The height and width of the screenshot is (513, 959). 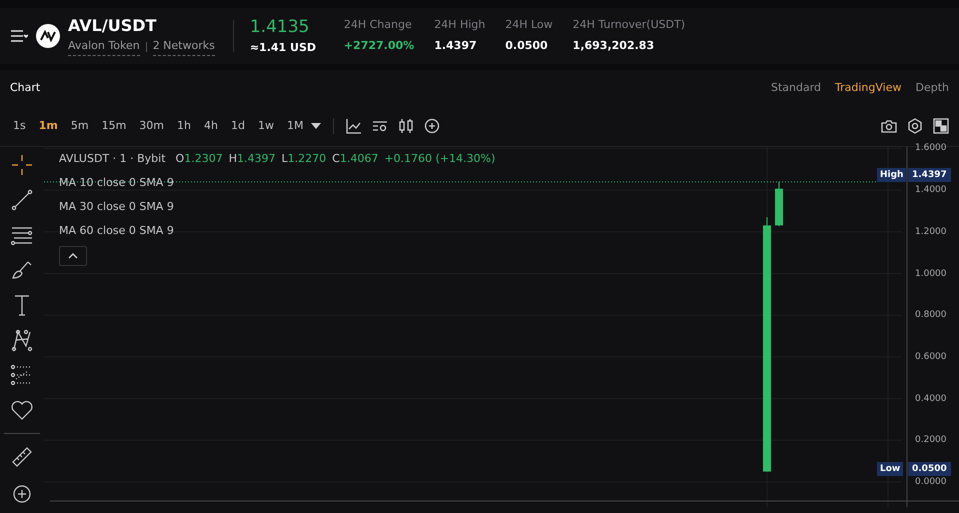 I want to click on chevron-up-icon, so click(x=73, y=255).